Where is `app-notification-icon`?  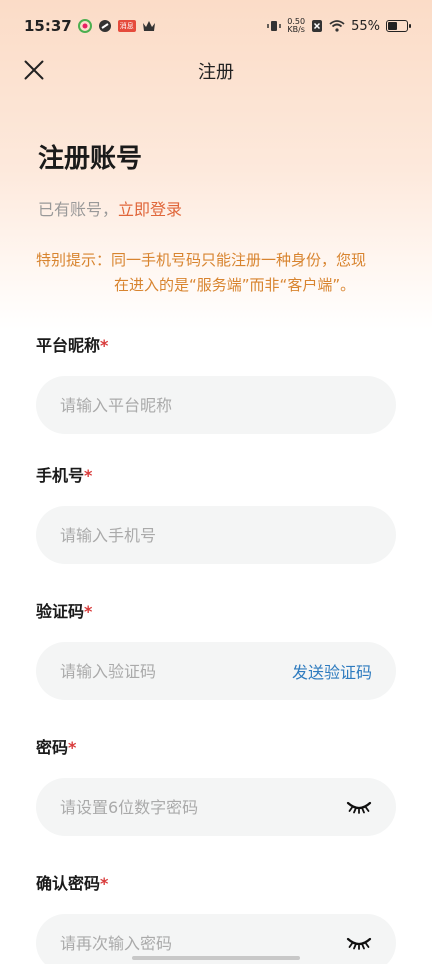 app-notification-icon is located at coordinates (84, 26).